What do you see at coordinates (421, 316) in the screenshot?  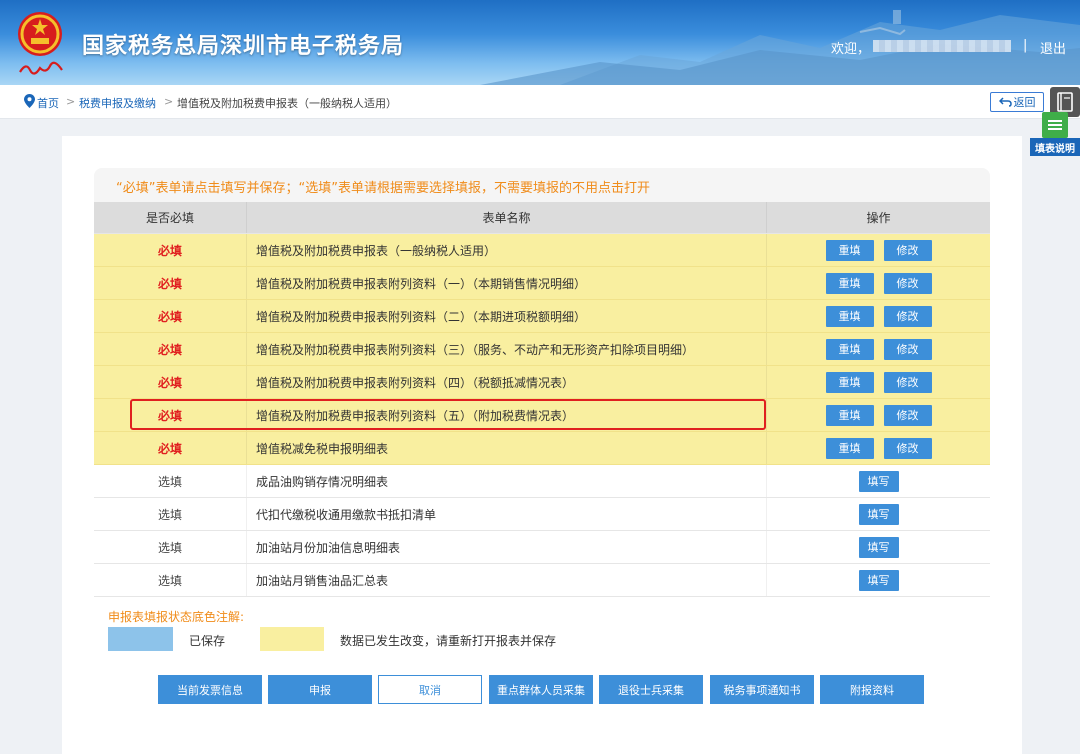 I see `form-name: 增值税及附加税费申报表附列资料（二）（本期进项税额明细）` at bounding box center [421, 316].